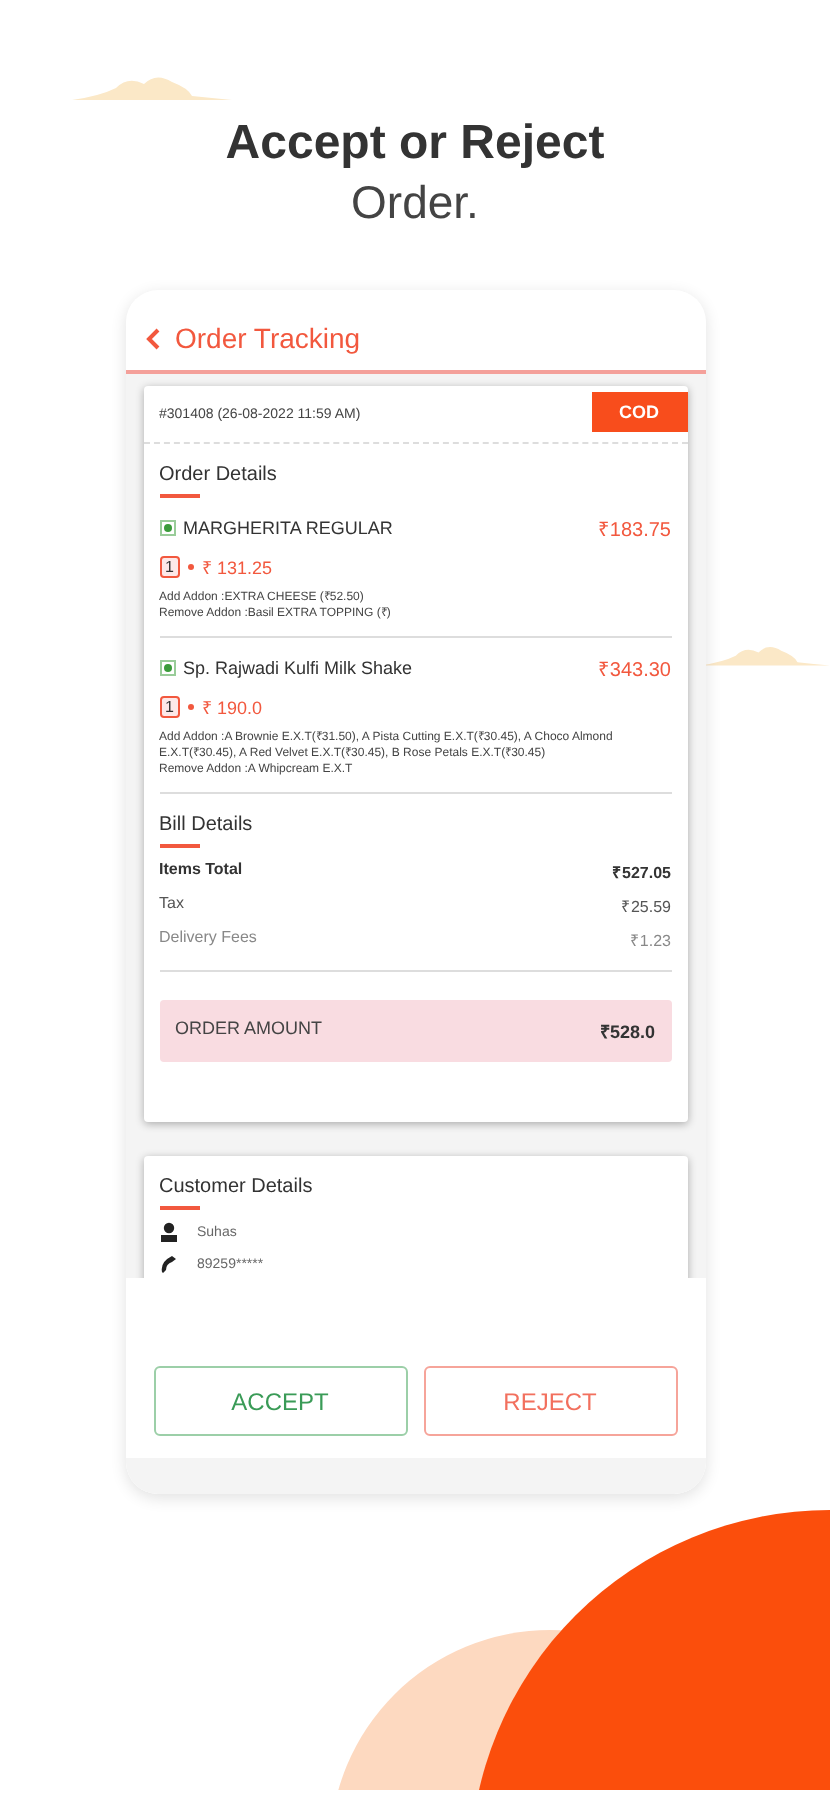 The height and width of the screenshot is (1800, 830). Describe the element at coordinates (550, 1401) in the screenshot. I see `reject-button: REJECT` at that location.